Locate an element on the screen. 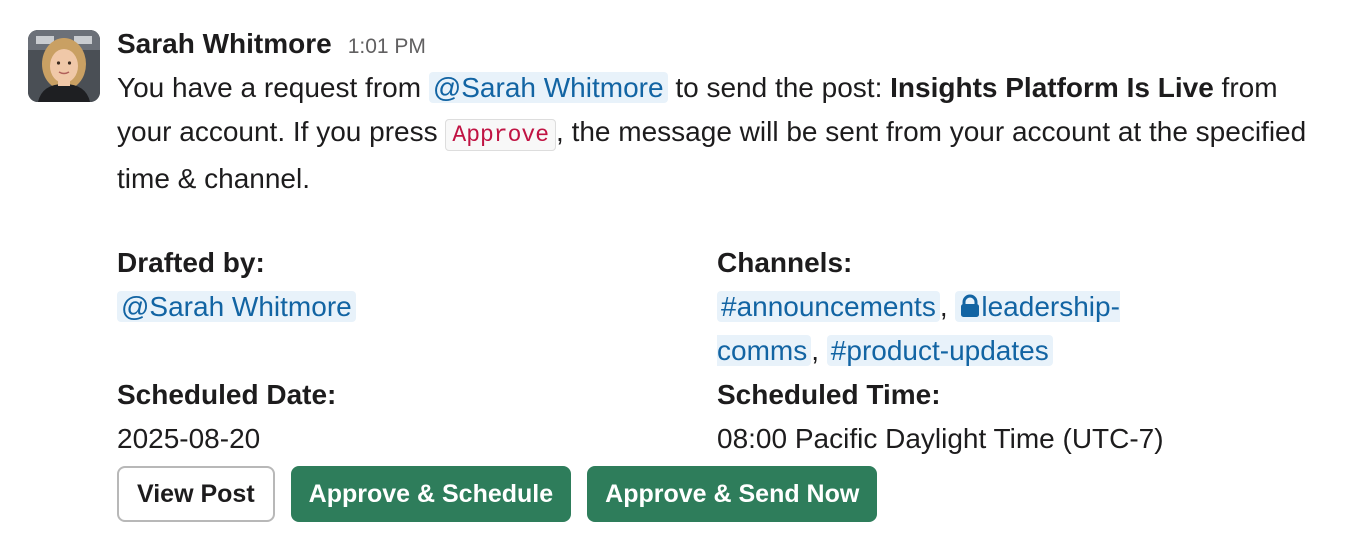 The image size is (1354, 552). inline-code: Approve is located at coordinates (501, 135).